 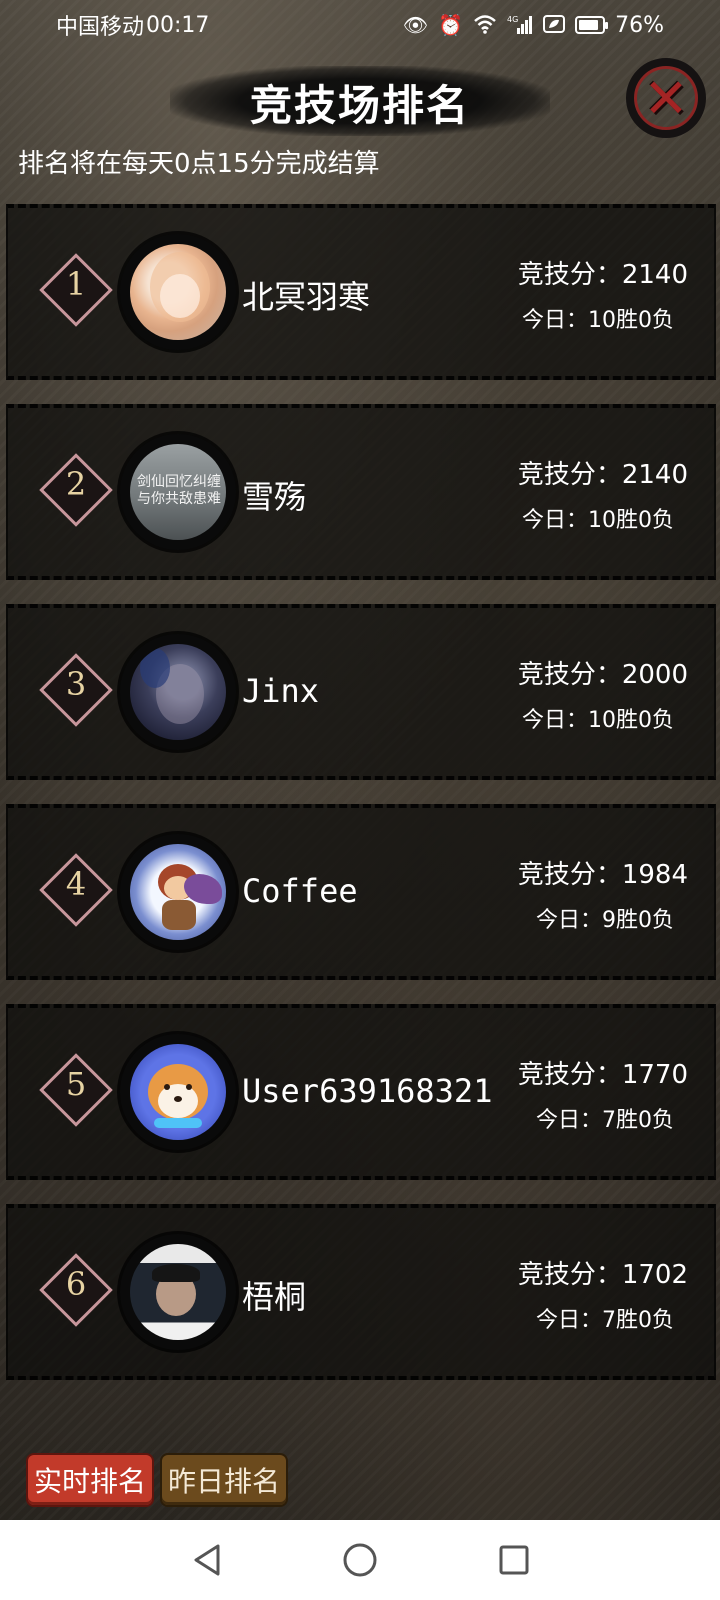 I want to click on carrier-label: 中国移动, so click(x=100, y=27).